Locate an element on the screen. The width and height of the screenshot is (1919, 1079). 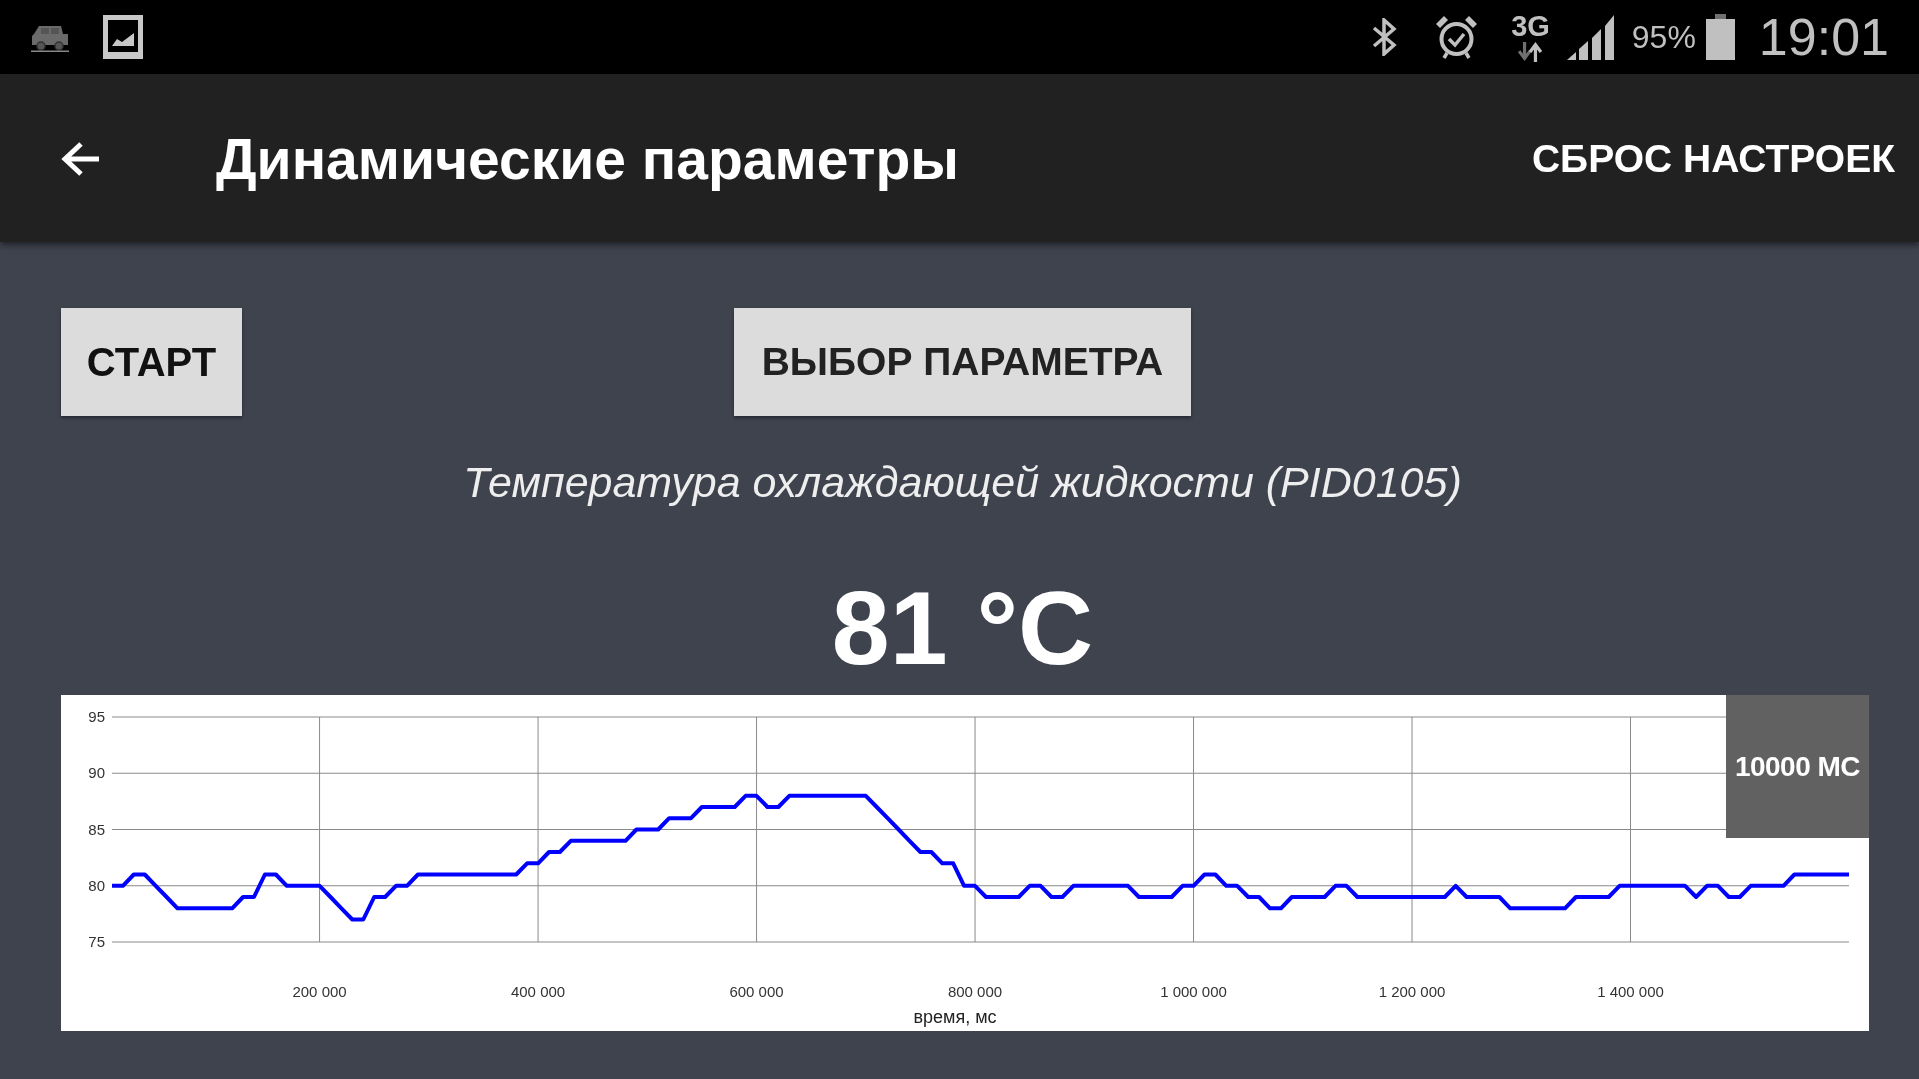
parameter-name: Температура охлаждающей жидкости (PID0105) is located at coordinates (962, 482).